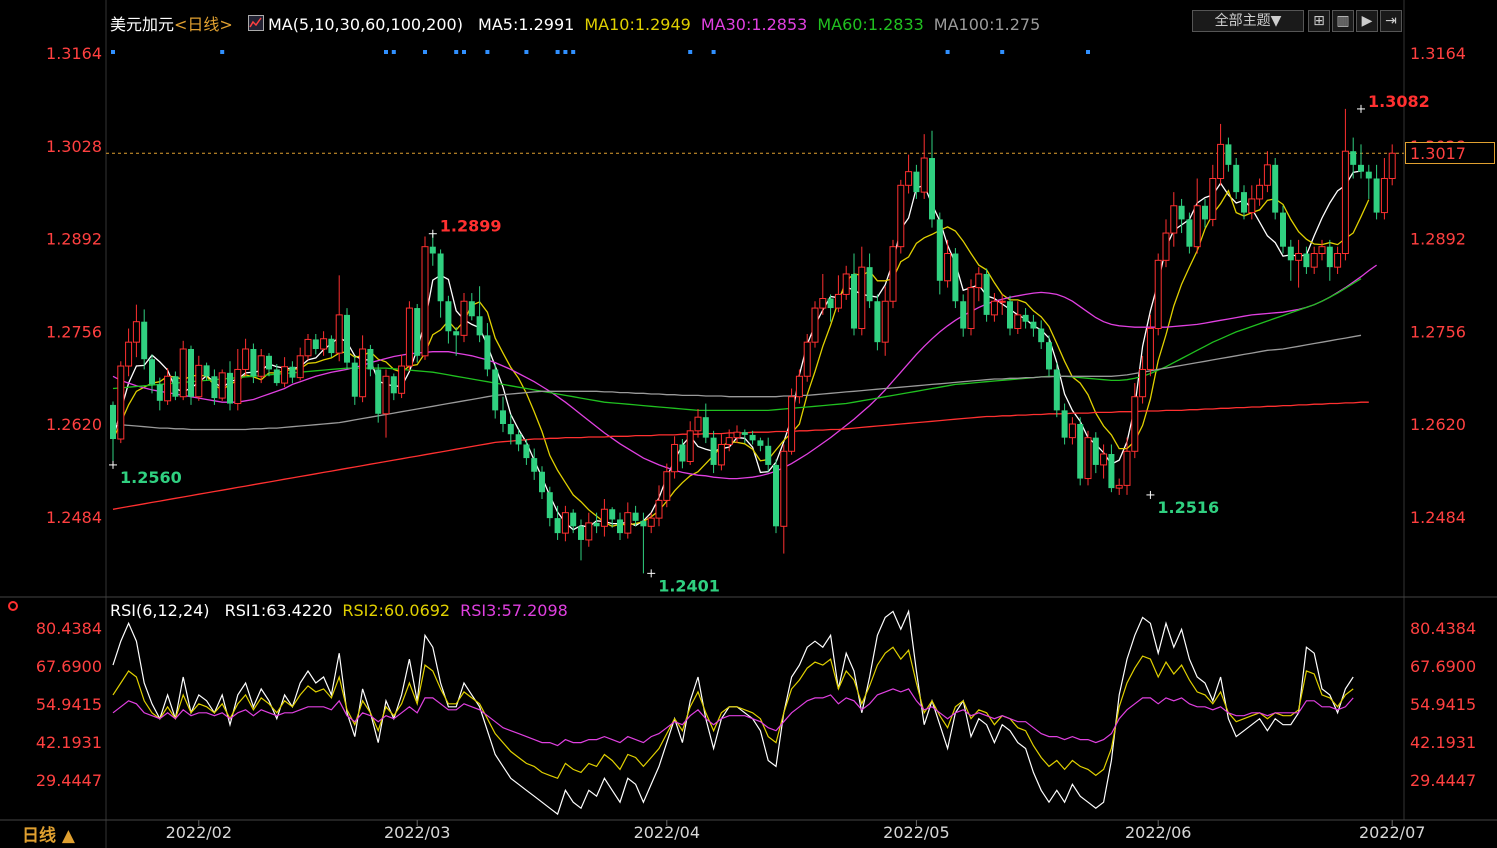 The image size is (1497, 848). What do you see at coordinates (1248, 21) in the screenshot?
I see `theme-selector-button: 全部主题▼` at bounding box center [1248, 21].